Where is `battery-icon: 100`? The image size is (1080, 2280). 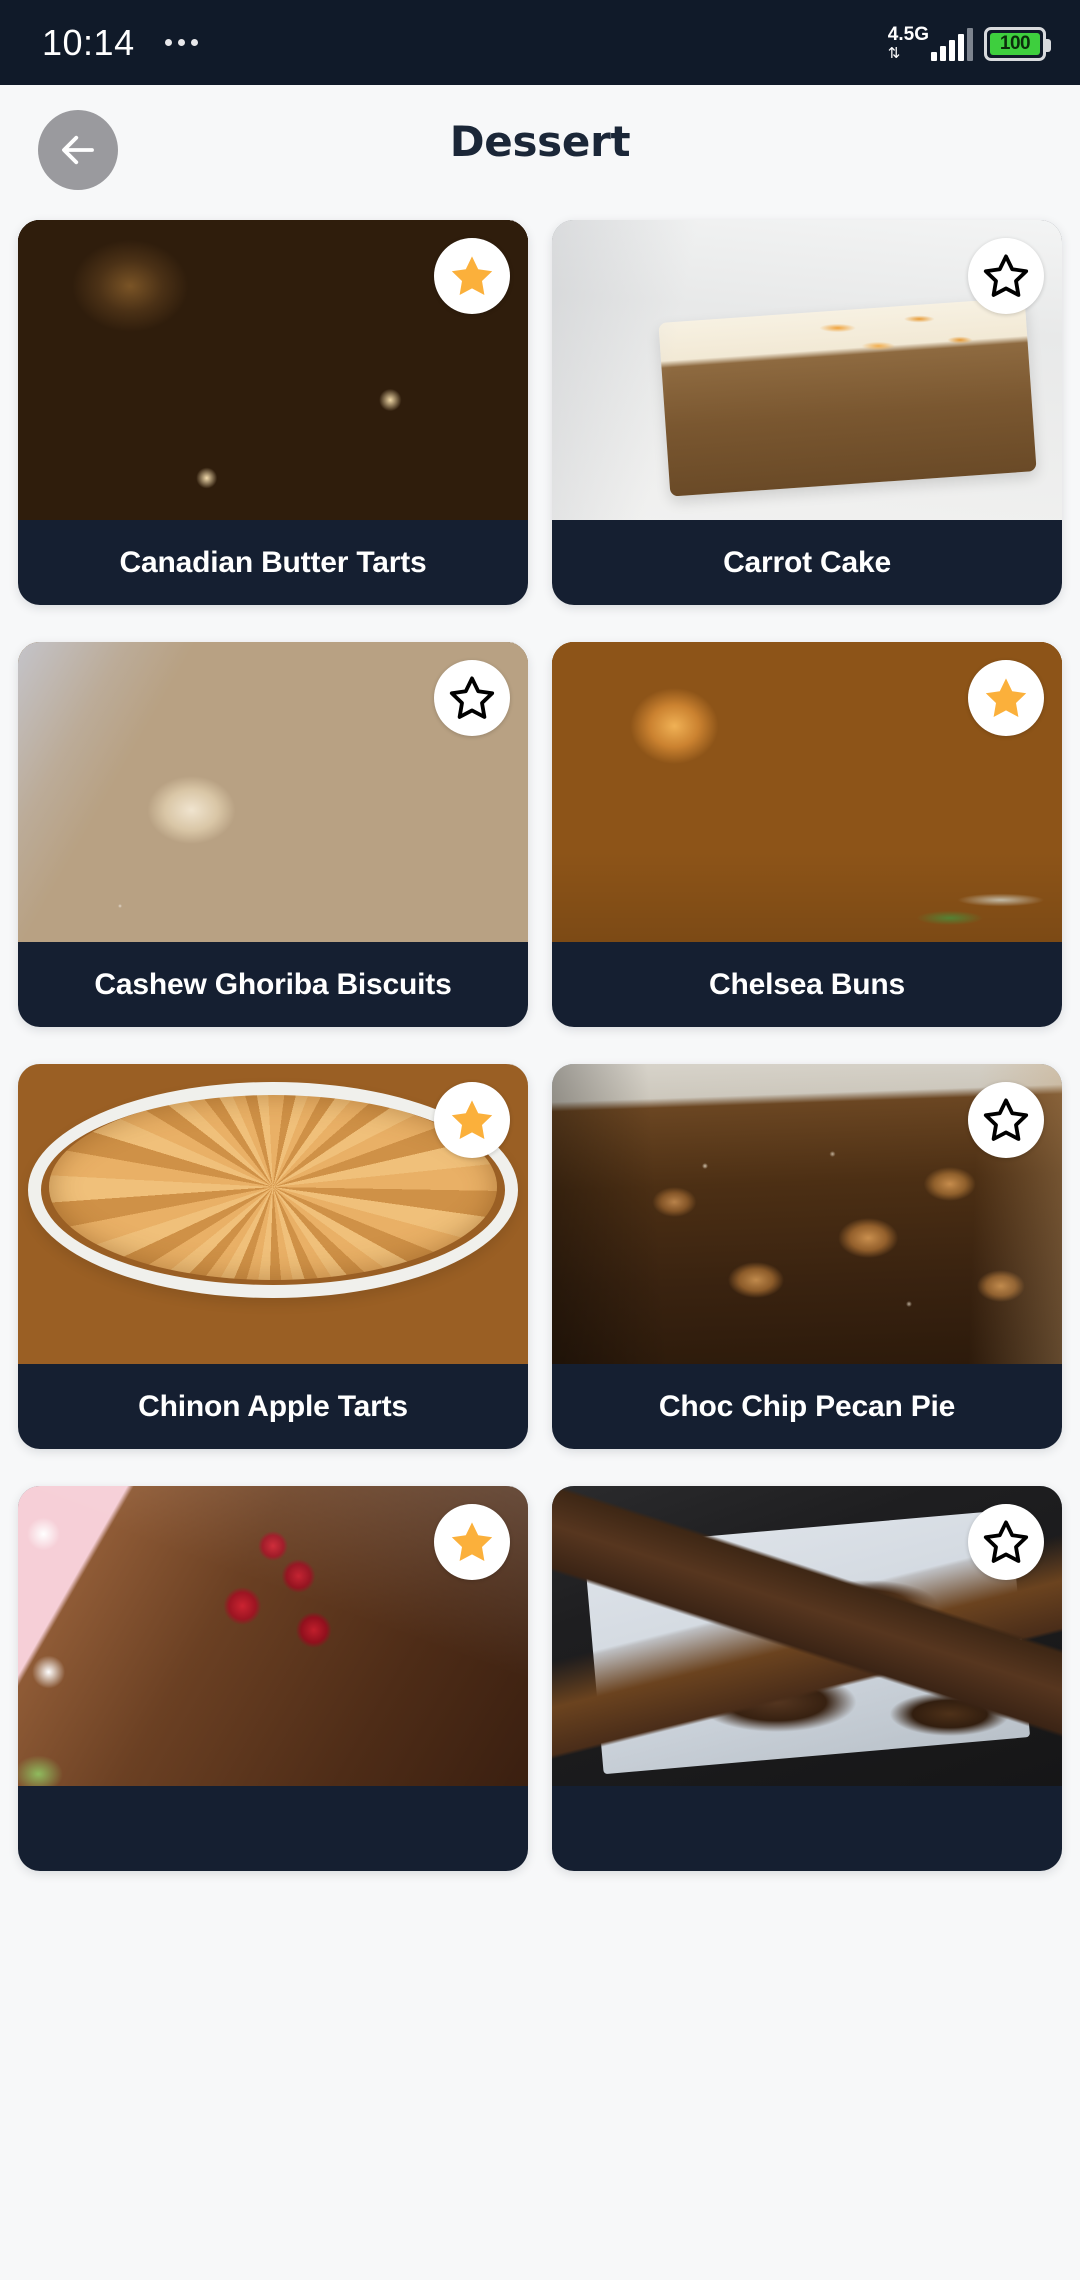
battery-icon: 100 is located at coordinates (1017, 43).